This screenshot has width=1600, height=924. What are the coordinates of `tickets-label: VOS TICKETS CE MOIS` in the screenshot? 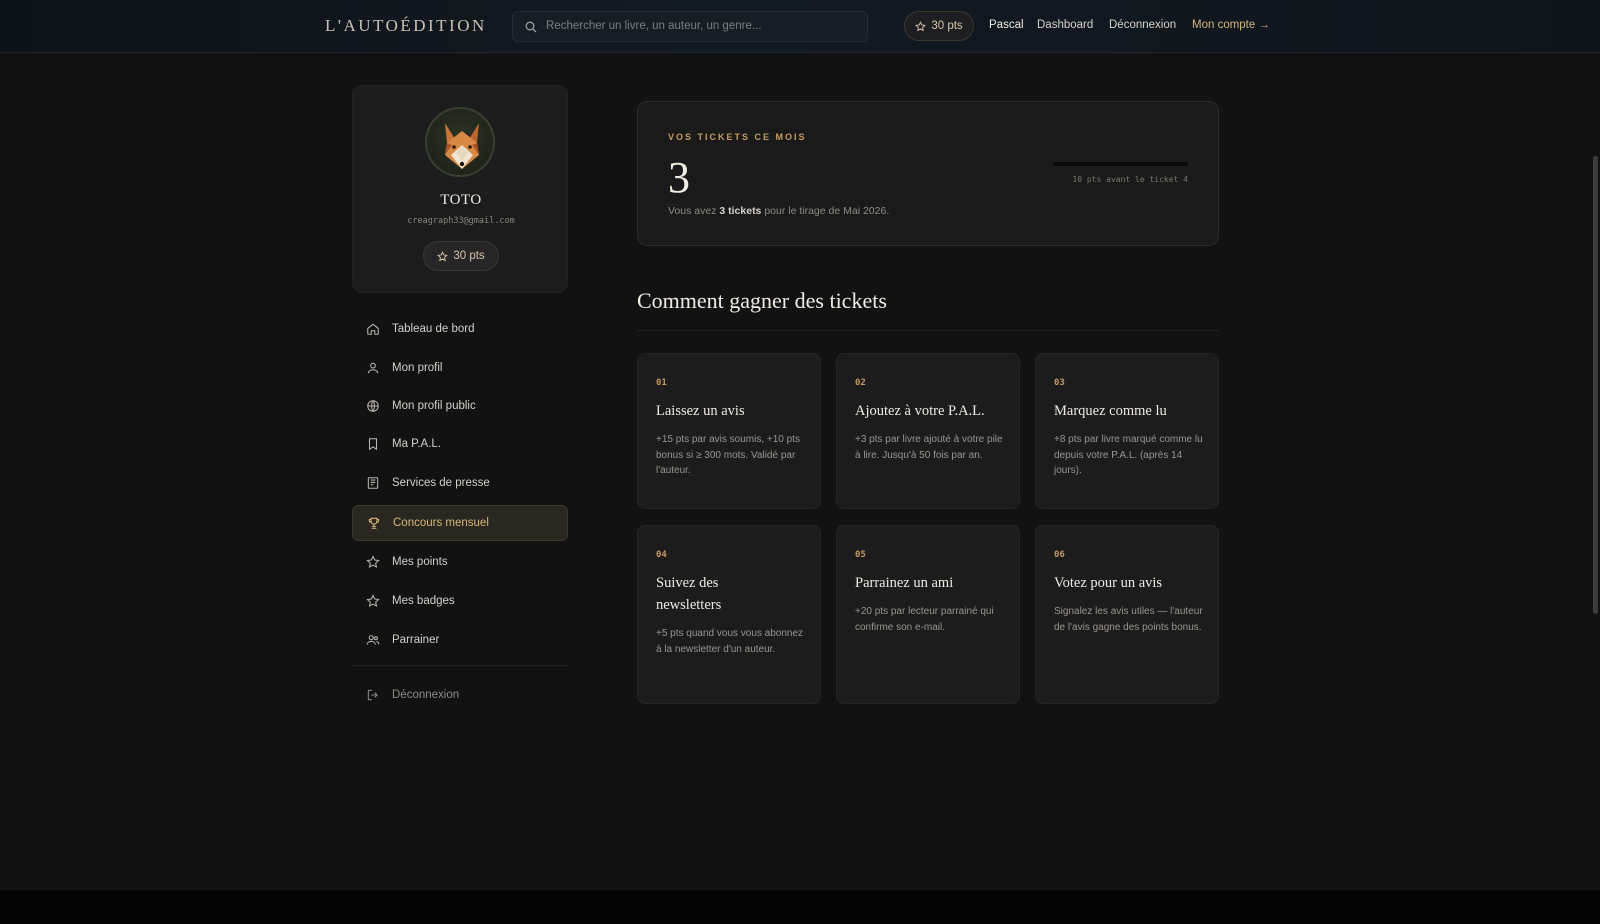 It's located at (737, 137).